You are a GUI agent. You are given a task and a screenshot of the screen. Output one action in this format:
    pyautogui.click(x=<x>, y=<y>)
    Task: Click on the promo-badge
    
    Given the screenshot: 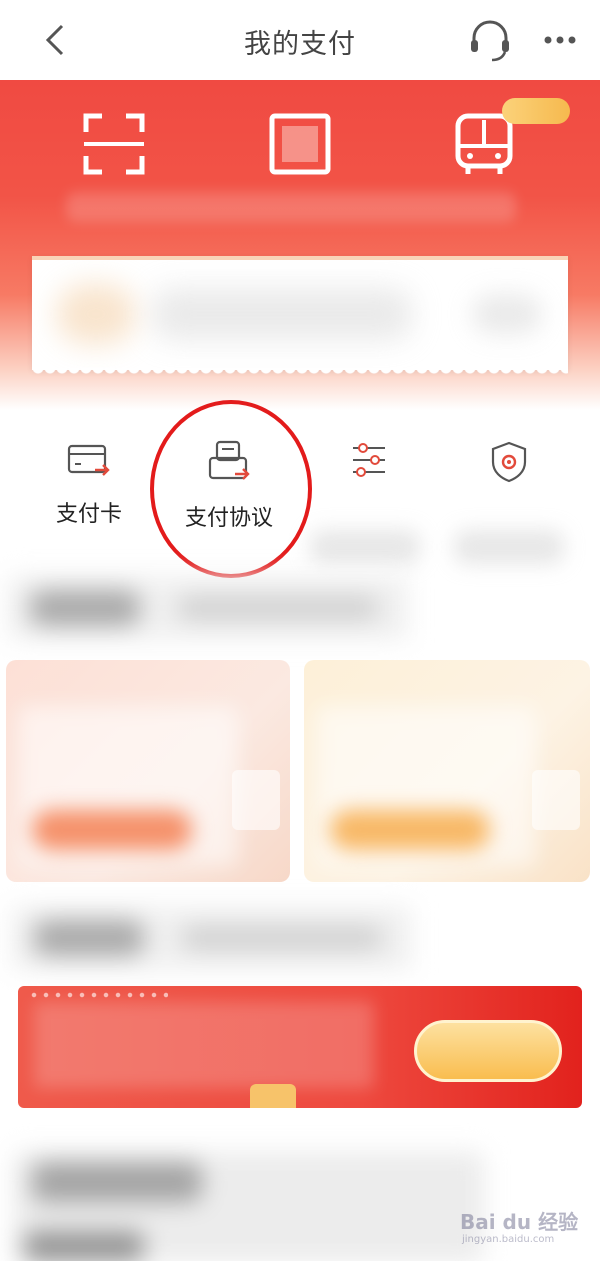 What is the action you would take?
    pyautogui.click(x=536, y=111)
    